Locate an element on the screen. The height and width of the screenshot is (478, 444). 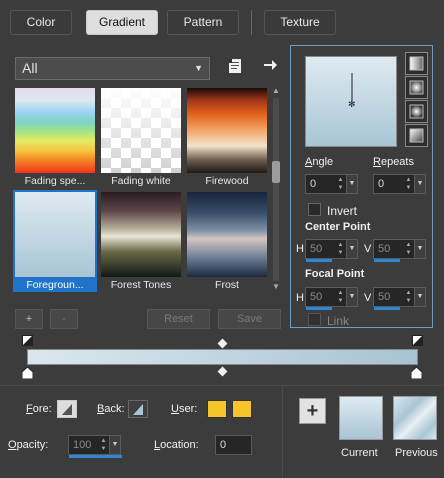
gradient-preview: ✻ is located at coordinates (351, 101).